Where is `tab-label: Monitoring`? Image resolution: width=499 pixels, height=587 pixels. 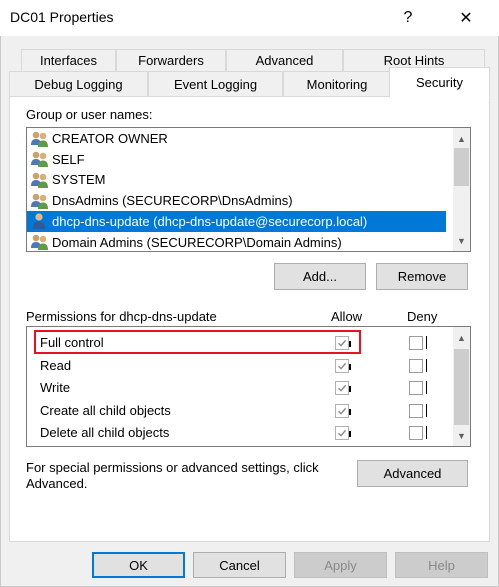
tab-label: Monitoring is located at coordinates (337, 84).